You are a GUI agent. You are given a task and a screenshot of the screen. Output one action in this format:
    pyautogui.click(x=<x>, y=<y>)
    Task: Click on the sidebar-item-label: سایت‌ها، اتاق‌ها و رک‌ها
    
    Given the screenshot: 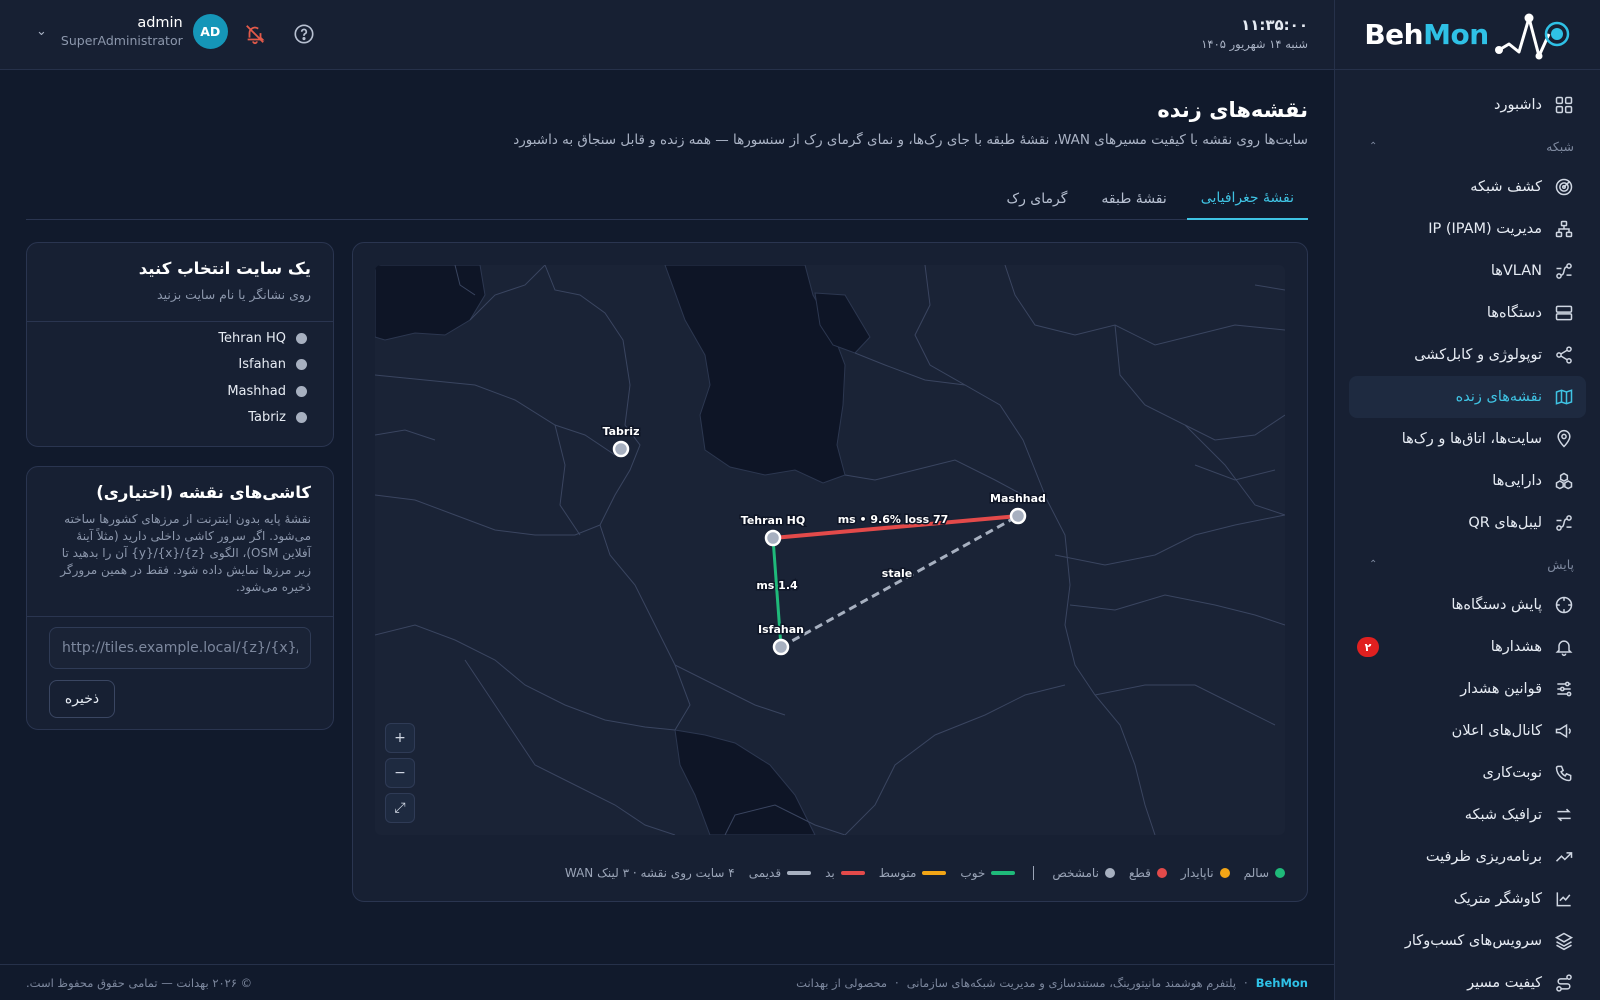 What is the action you would take?
    pyautogui.click(x=1471, y=439)
    